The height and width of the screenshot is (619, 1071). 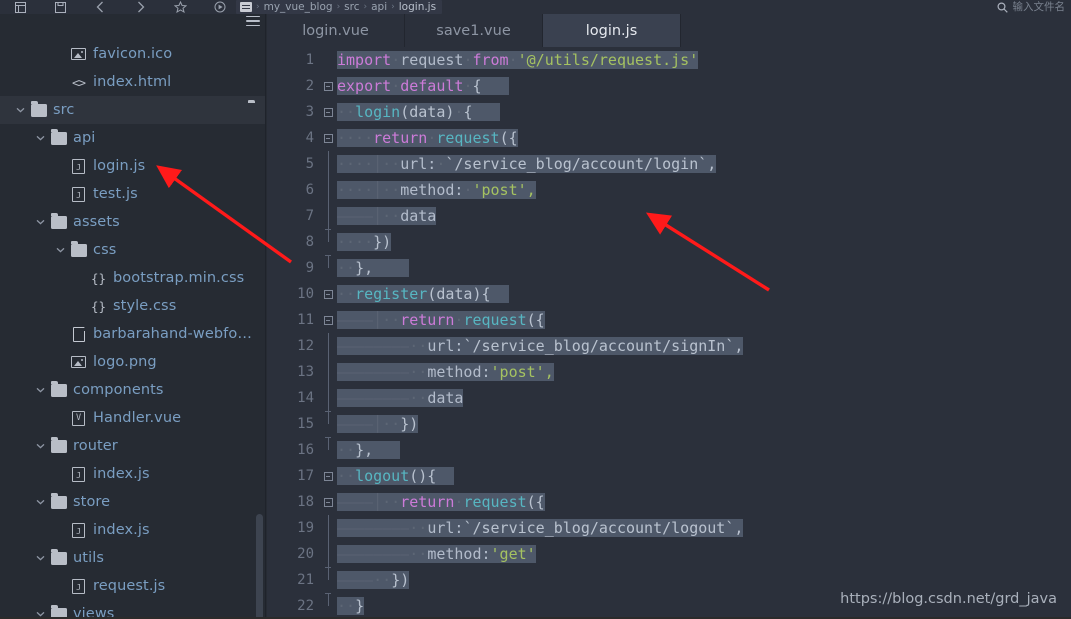 What do you see at coordinates (20, 7) in the screenshot?
I see `project-structure-icon` at bounding box center [20, 7].